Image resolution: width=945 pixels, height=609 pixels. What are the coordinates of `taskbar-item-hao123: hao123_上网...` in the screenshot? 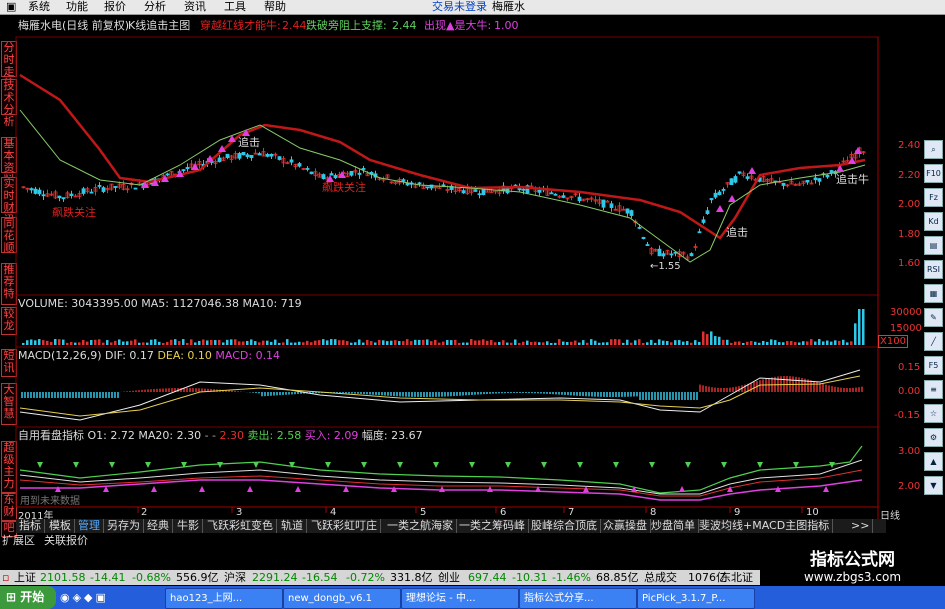 It's located at (224, 598).